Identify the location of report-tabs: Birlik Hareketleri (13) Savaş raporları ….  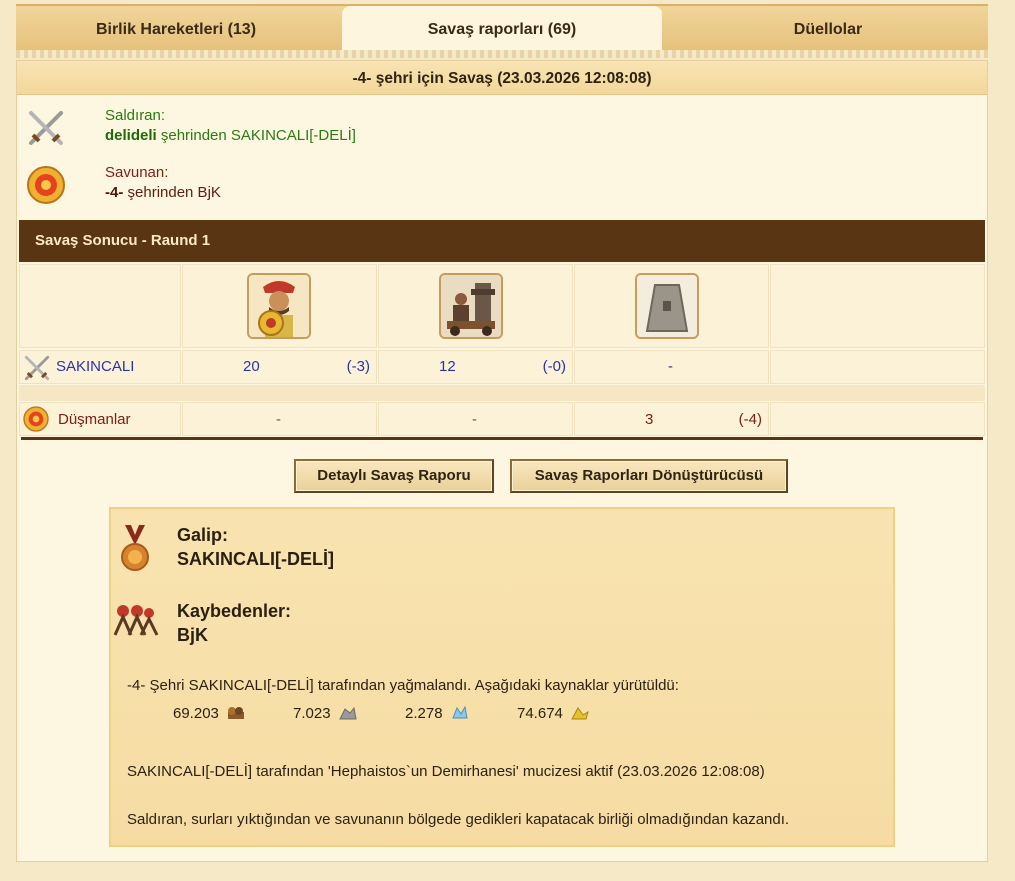
(502, 28).